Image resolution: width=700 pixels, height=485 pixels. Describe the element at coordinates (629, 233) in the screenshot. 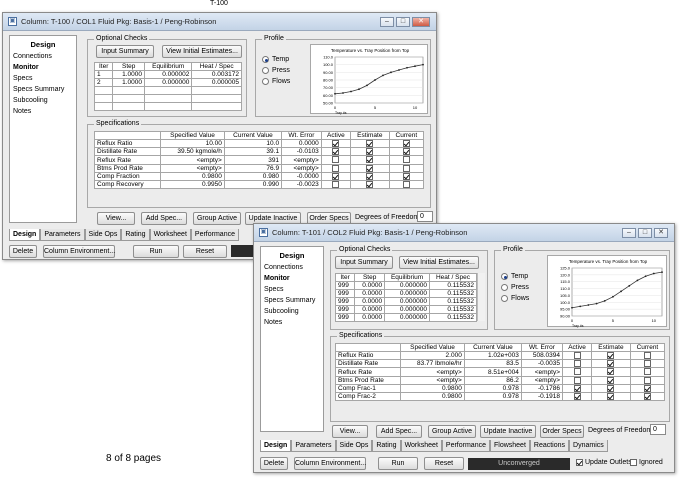

I see `minimize-button: –` at that location.